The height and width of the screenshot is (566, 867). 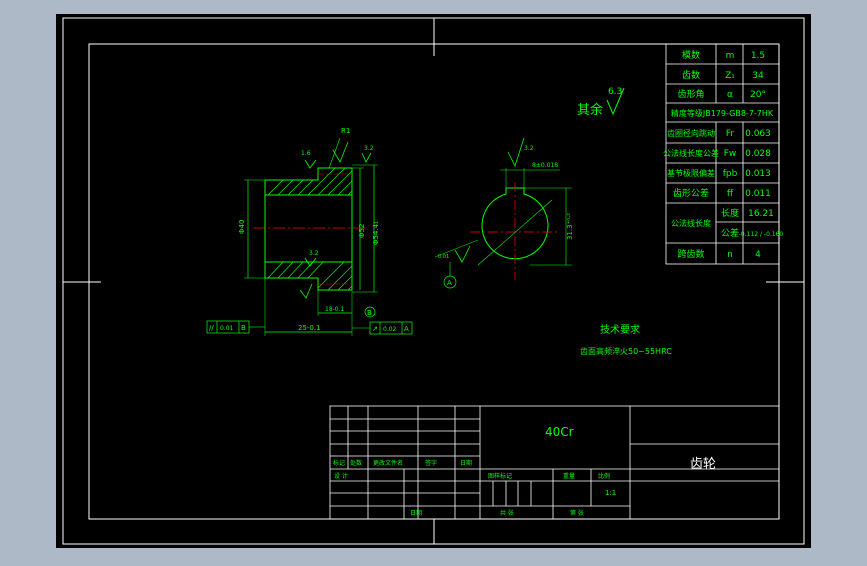 What do you see at coordinates (730, 56) in the screenshot?
I see `param-symbol-0: m` at bounding box center [730, 56].